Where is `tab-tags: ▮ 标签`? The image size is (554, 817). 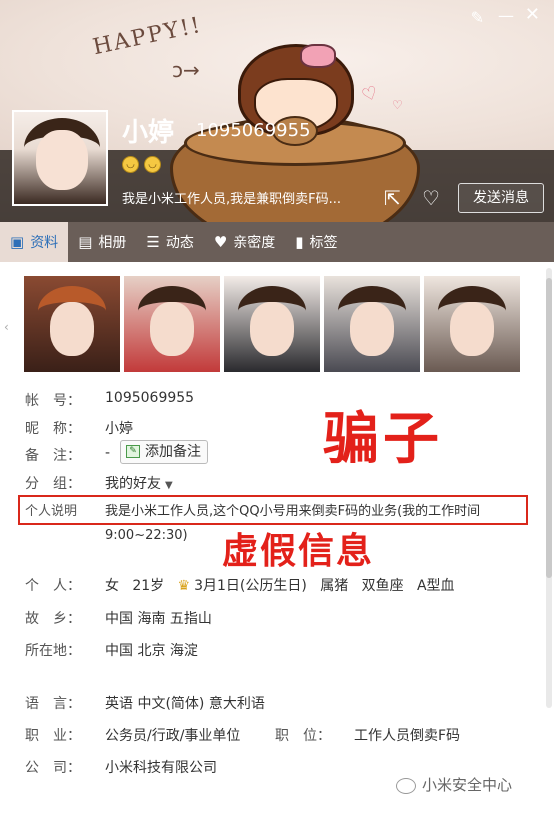 tab-tags: ▮ 标签 is located at coordinates (316, 242).